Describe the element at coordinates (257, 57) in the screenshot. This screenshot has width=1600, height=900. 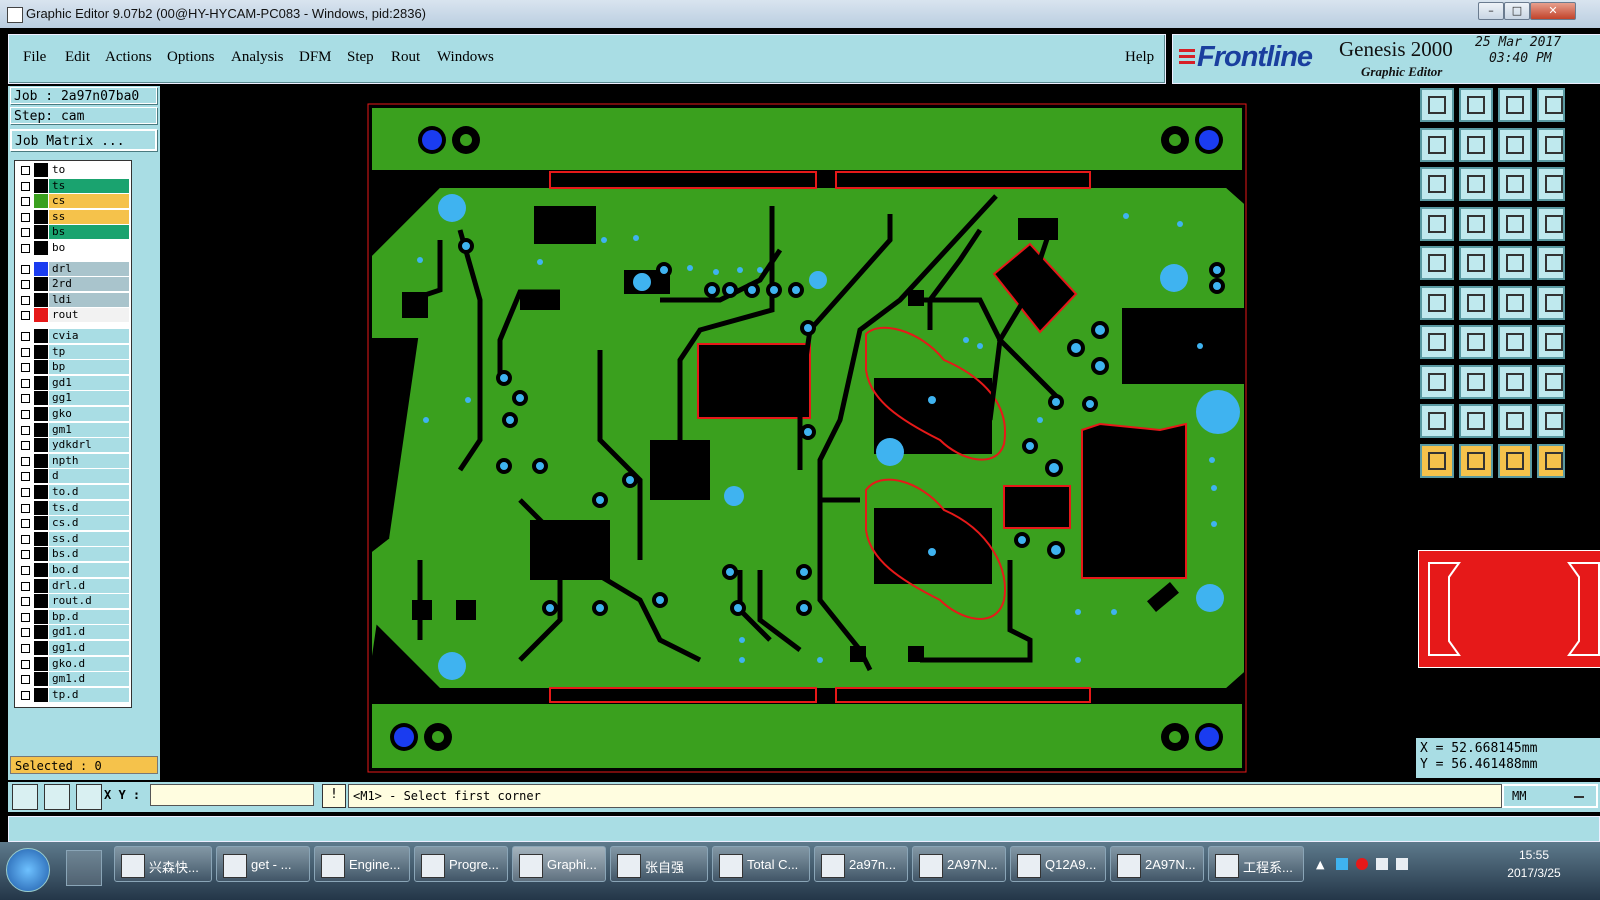
I see `menu-analysis: Analysis` at that location.